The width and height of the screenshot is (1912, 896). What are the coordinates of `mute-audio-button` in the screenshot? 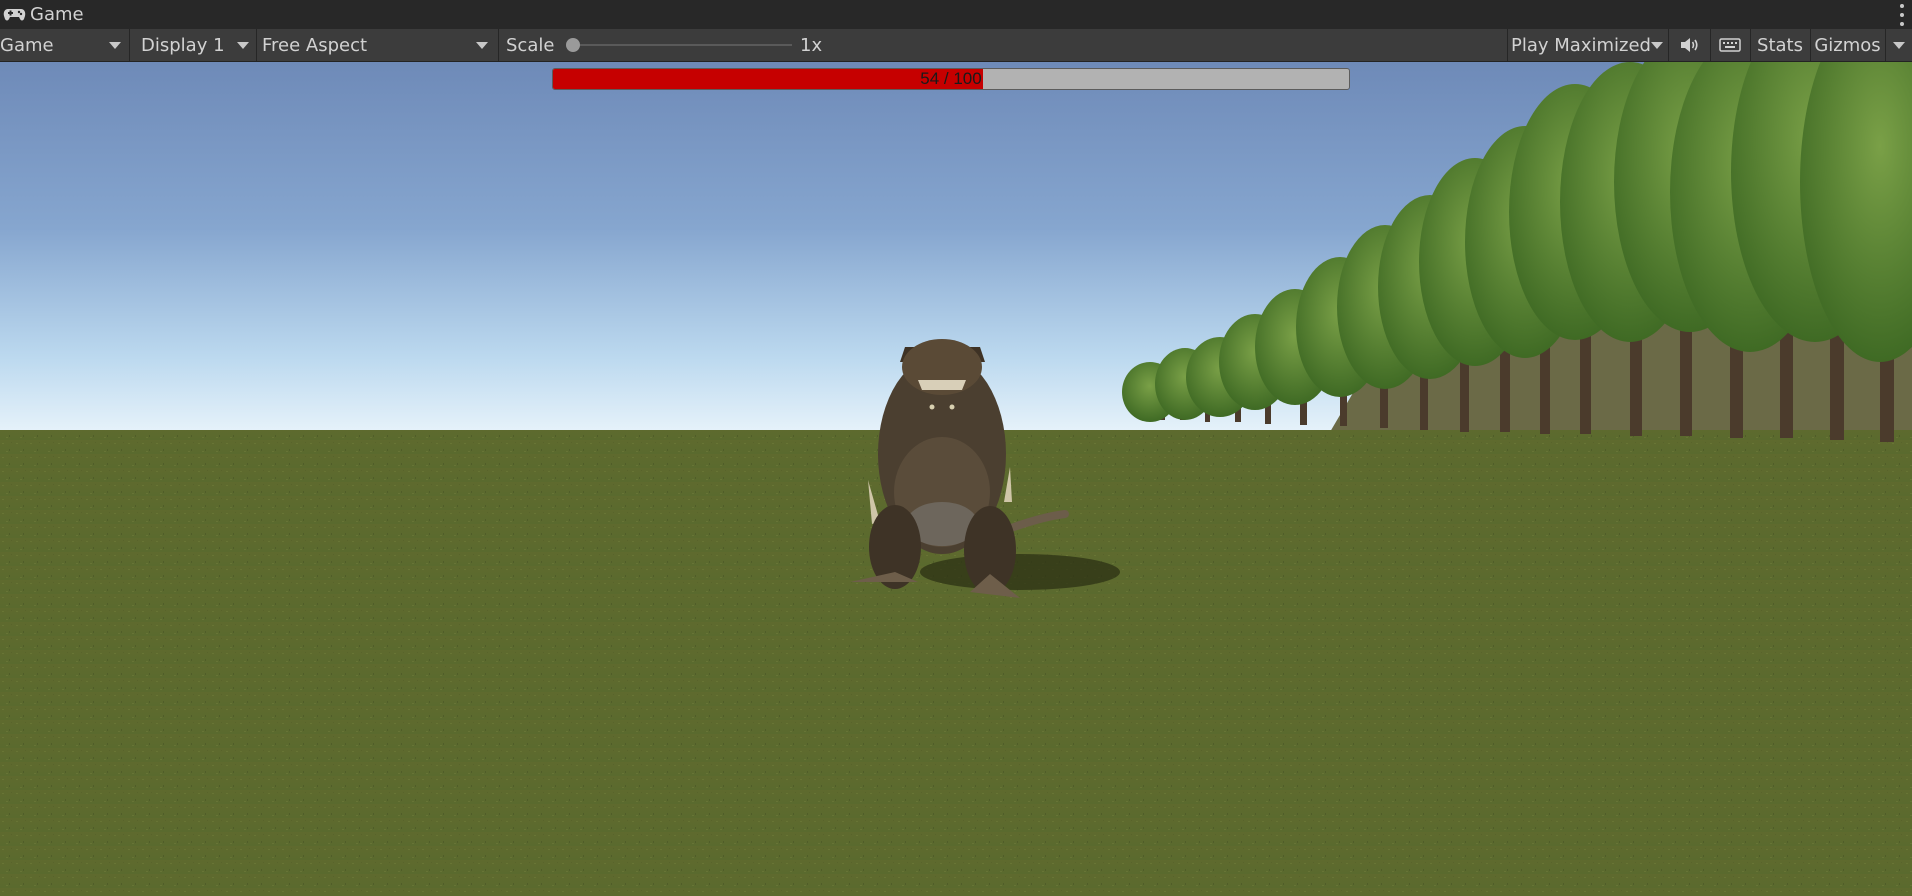 It's located at (1689, 45).